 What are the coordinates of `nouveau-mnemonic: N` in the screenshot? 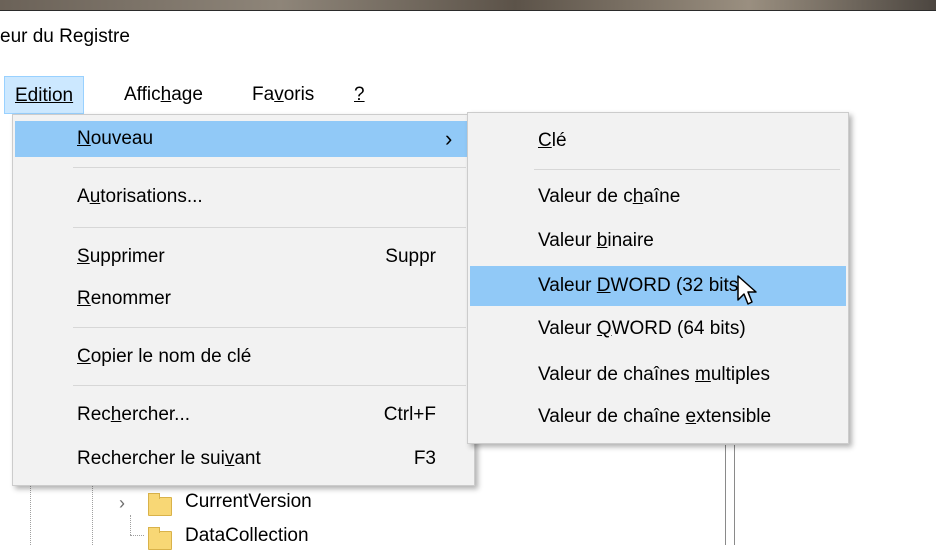 It's located at (84, 138).